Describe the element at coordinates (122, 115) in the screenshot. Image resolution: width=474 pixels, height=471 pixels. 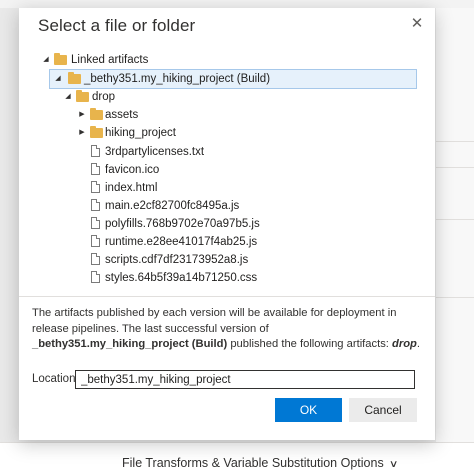
I see `tree-node-label: assets` at that location.